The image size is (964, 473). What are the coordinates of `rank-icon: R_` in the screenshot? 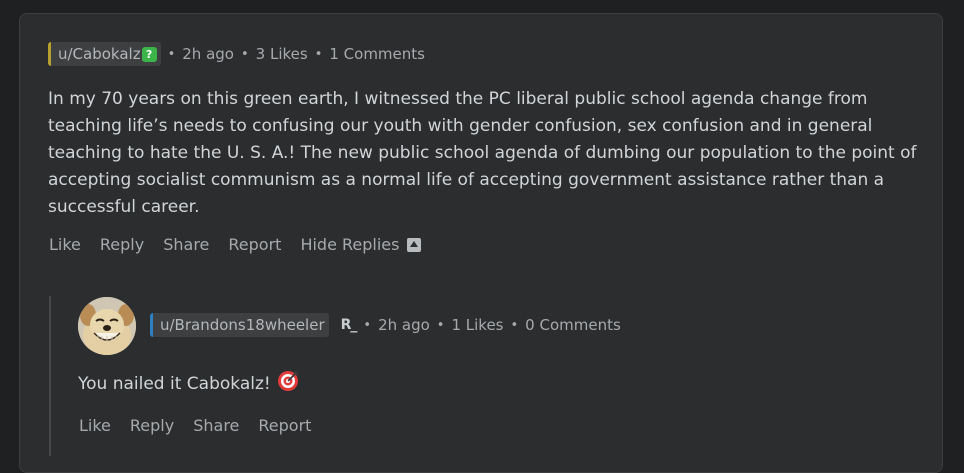 It's located at (349, 325).